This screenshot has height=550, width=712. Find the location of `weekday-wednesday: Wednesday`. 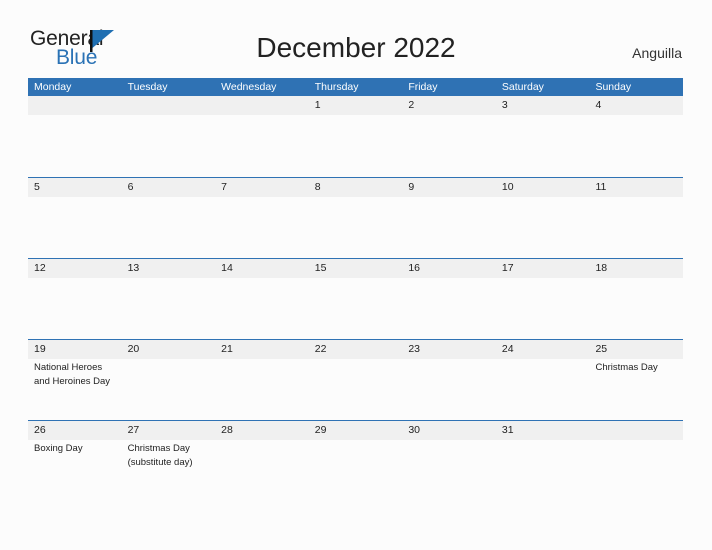

weekday-wednesday: Wednesday is located at coordinates (249, 87).